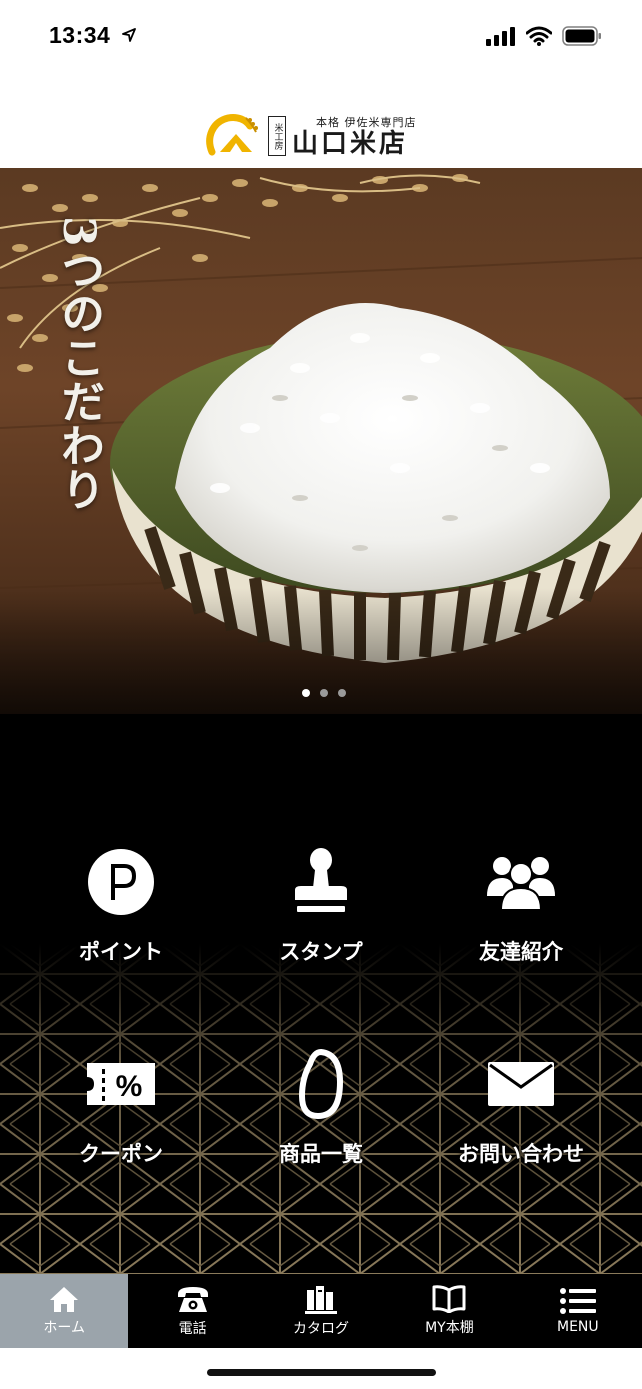 This screenshot has height=1389, width=642. I want to click on logo-badge: 米工房, so click(277, 136).